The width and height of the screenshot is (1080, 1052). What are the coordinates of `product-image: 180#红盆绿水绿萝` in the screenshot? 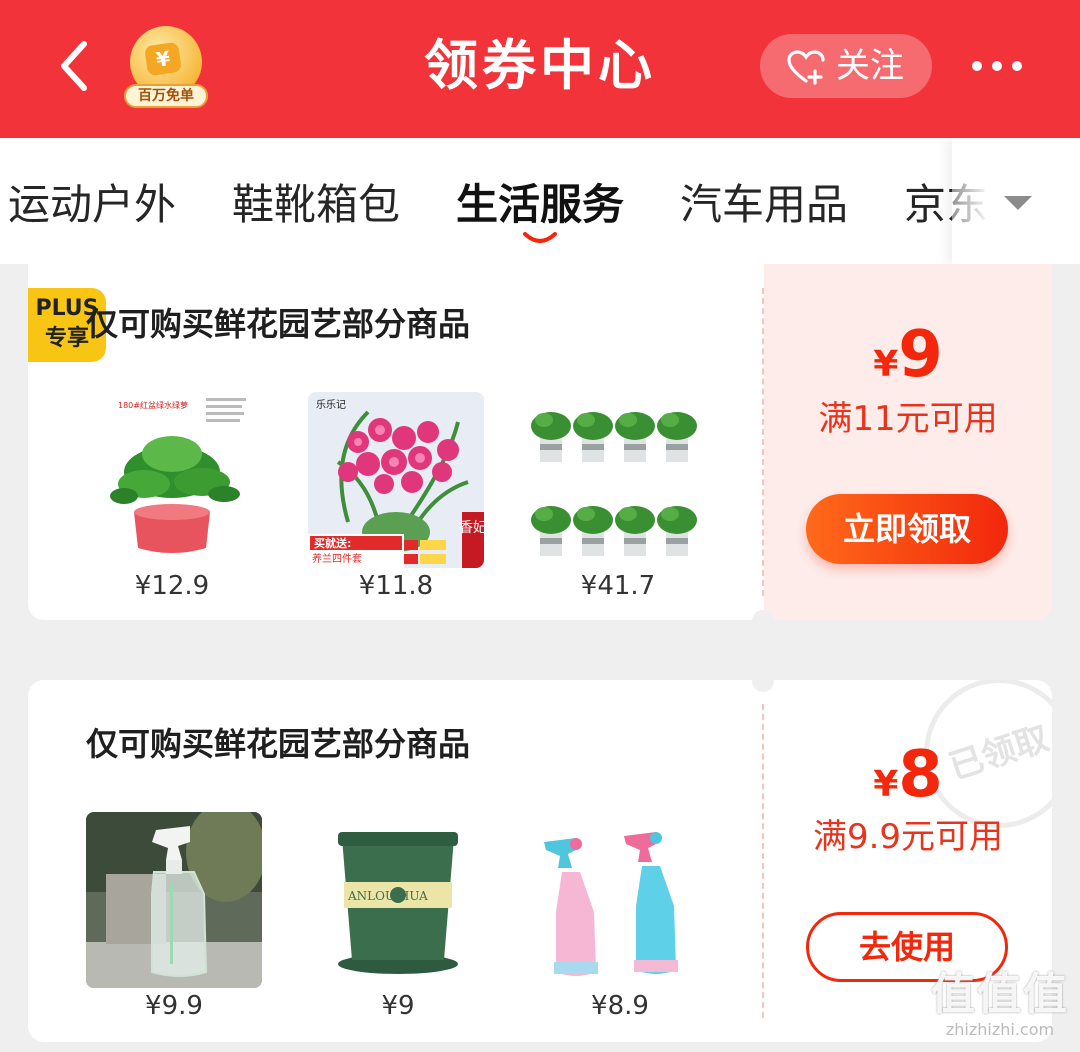 It's located at (172, 480).